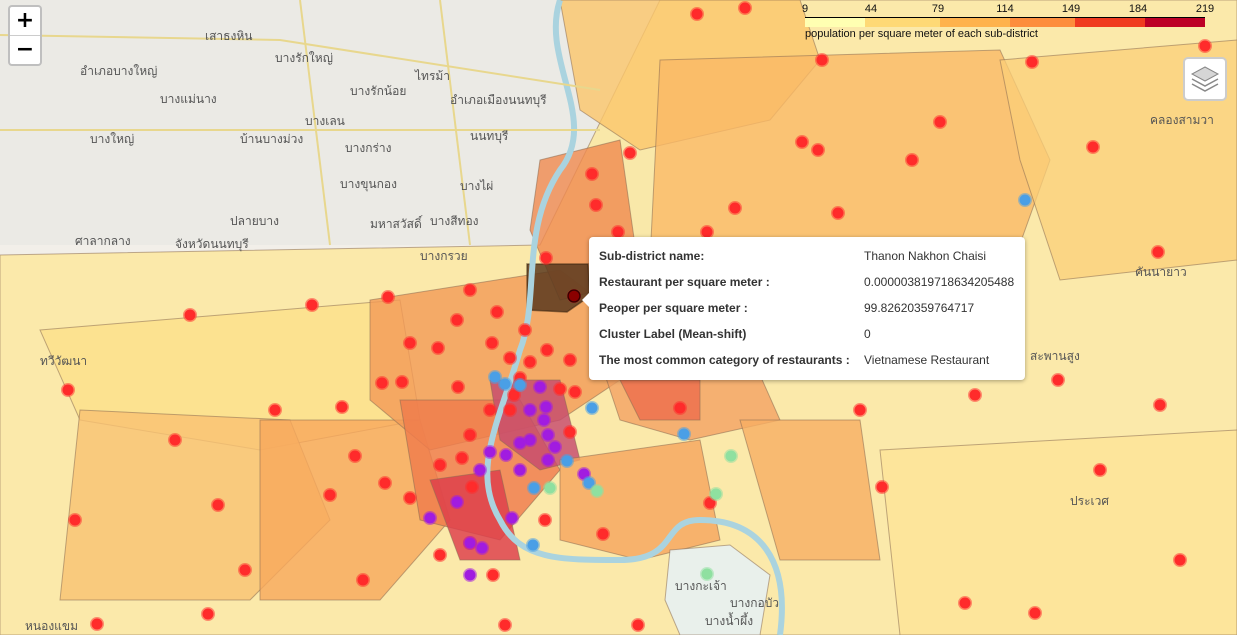 The width and height of the screenshot is (1237, 635). I want to click on region-far-southeast, so click(1058, 532).